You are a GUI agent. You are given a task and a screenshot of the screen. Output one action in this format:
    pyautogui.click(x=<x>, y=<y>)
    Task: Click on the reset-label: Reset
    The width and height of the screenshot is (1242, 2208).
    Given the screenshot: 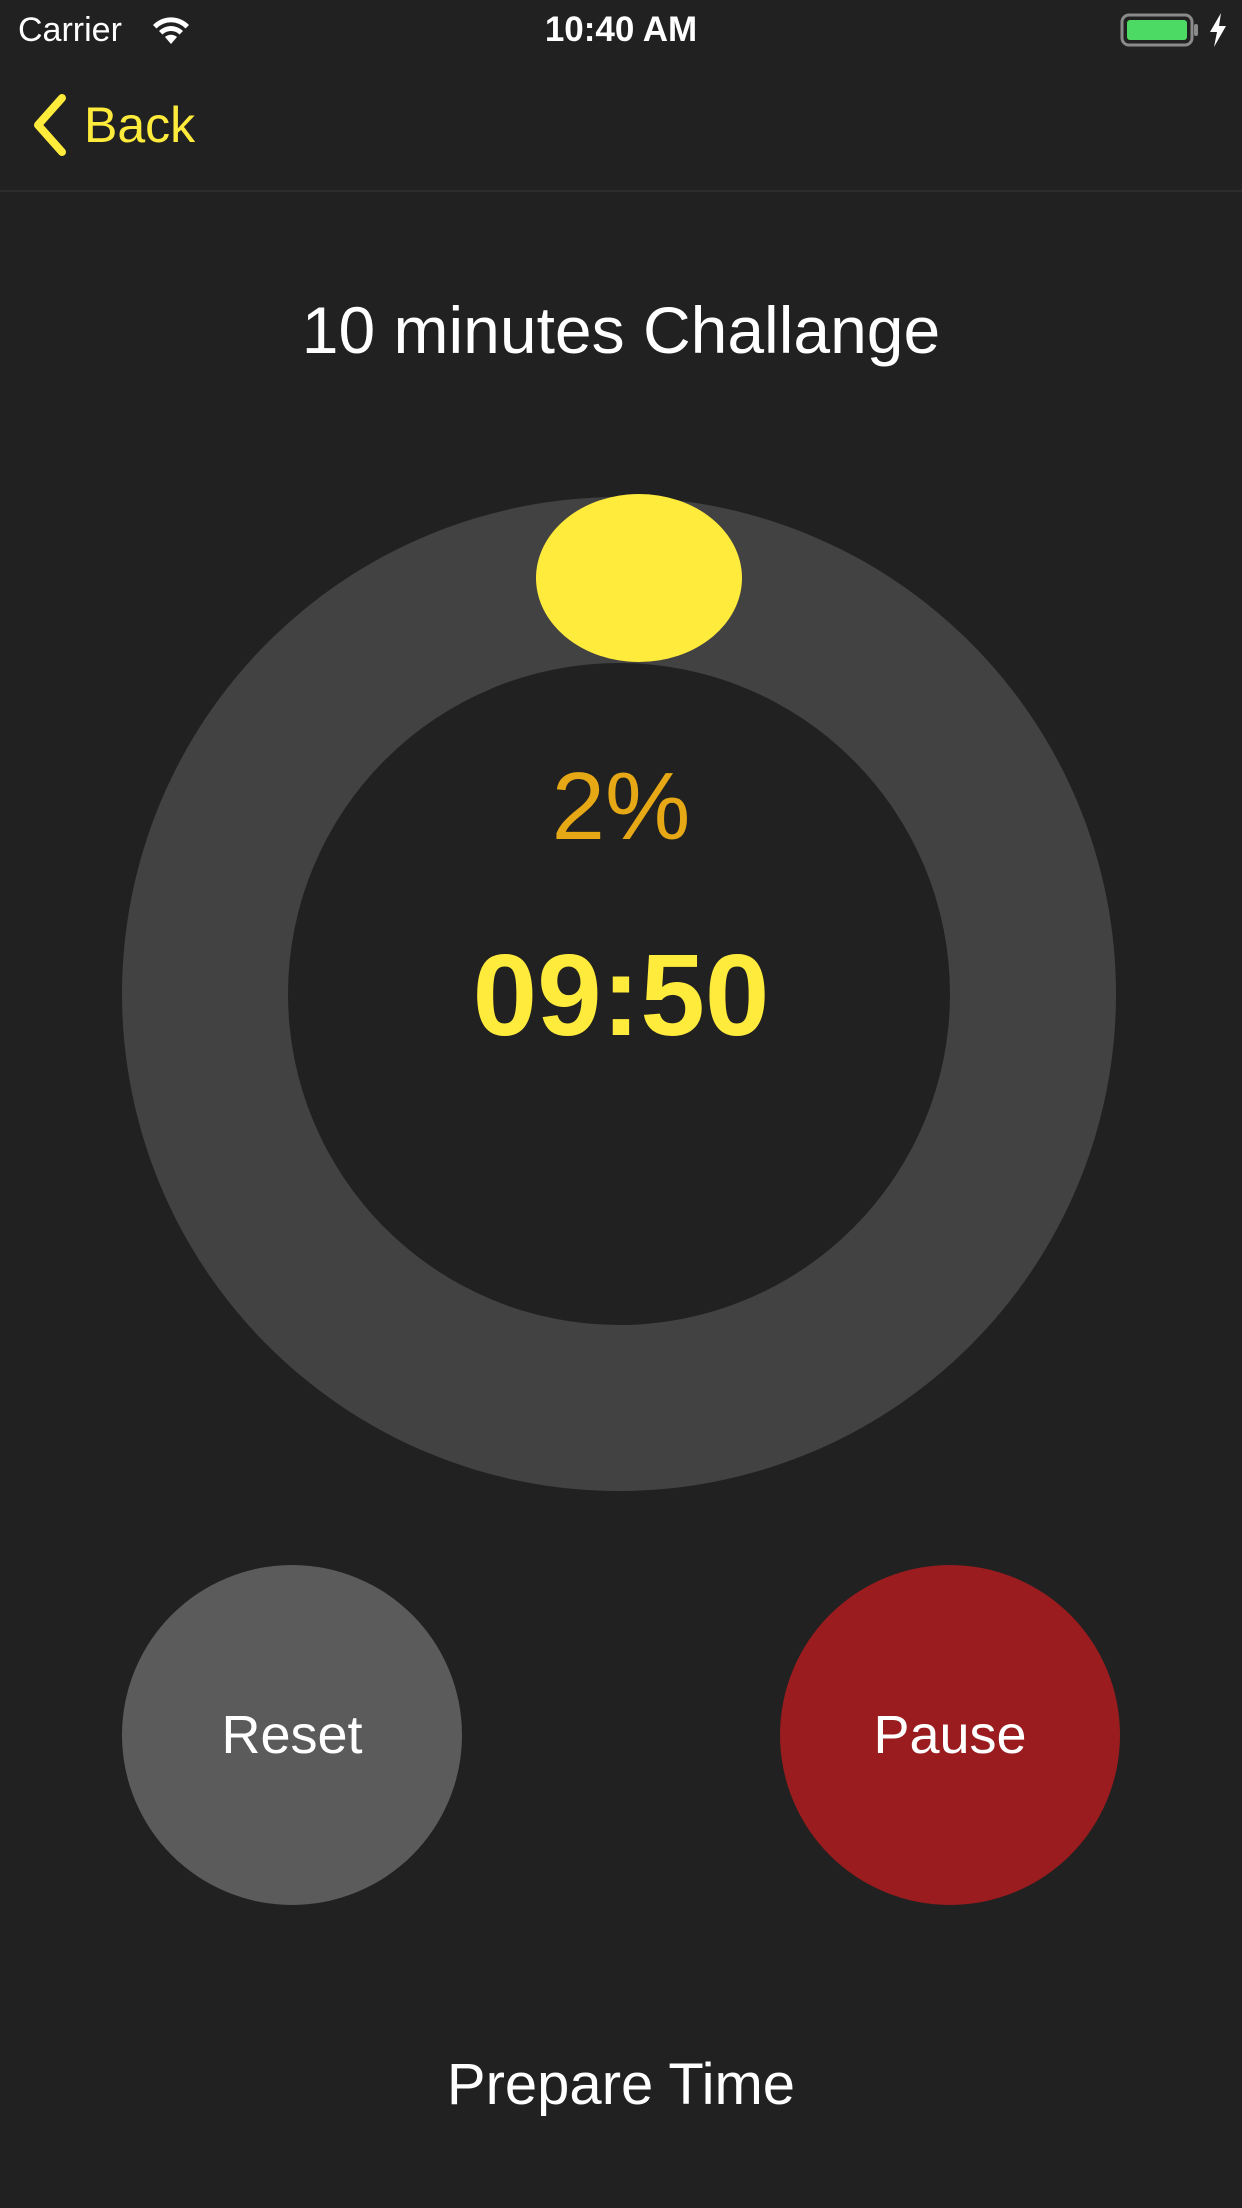 What is the action you would take?
    pyautogui.click(x=292, y=1735)
    